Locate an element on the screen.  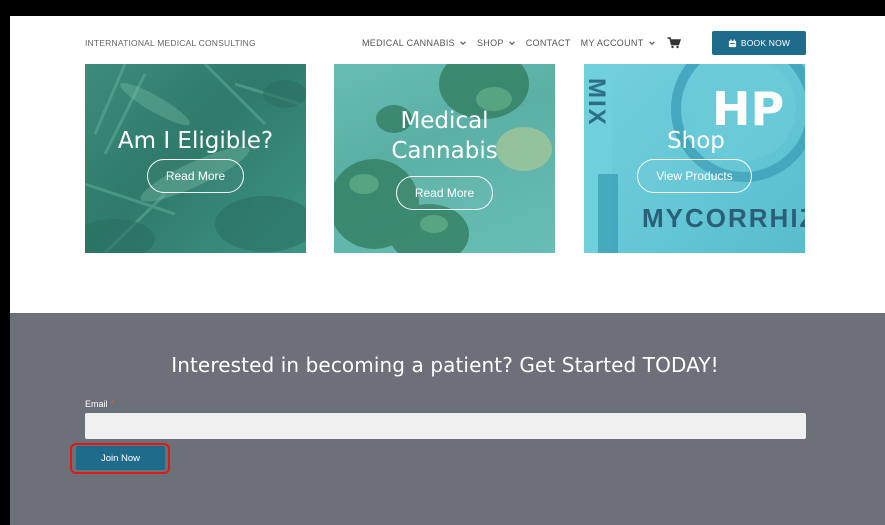
product-label-mycorrhiz: MYCORRHIZ is located at coordinates (723, 218).